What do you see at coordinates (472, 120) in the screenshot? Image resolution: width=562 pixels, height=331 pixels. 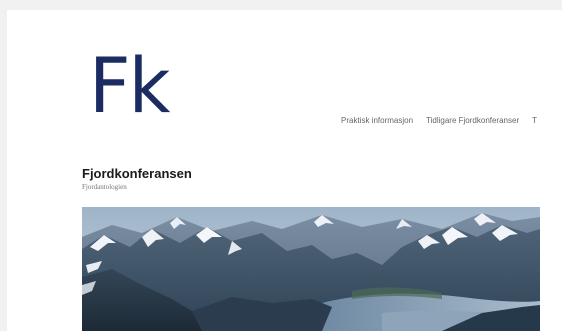 I see `nav-item-tidligare-fjordkonferanser: Tidligare Fjordkonferanser` at bounding box center [472, 120].